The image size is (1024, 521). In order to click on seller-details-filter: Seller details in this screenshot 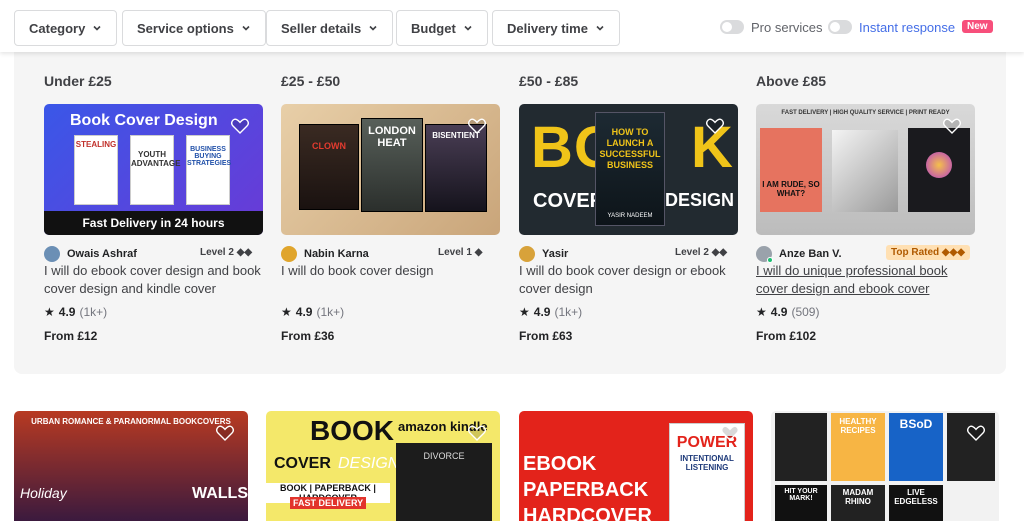, I will do `click(330, 28)`.